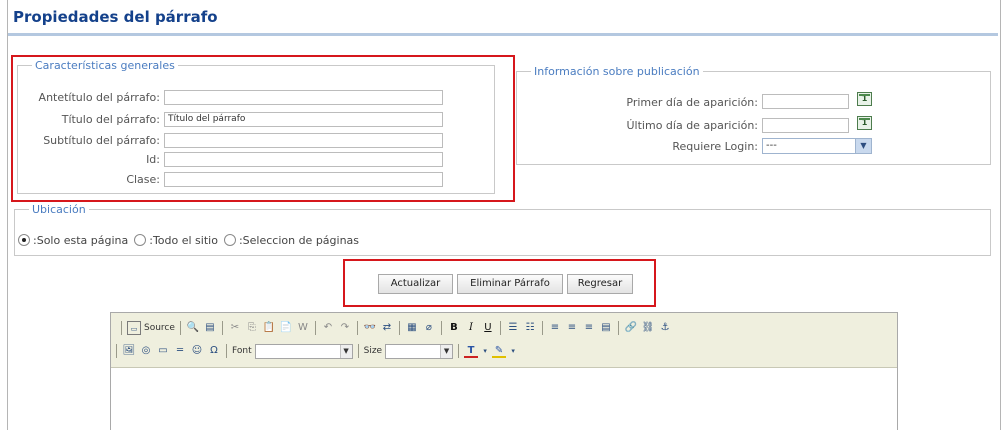 Image resolution: width=1002 pixels, height=430 pixels. I want to click on location-fieldset: Ubicación, so click(502, 229).